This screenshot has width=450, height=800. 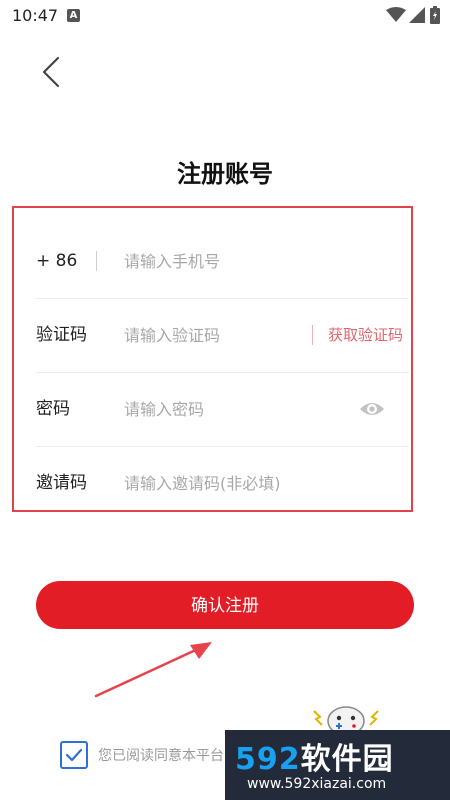 I want to click on battery-icon, so click(x=435, y=15).